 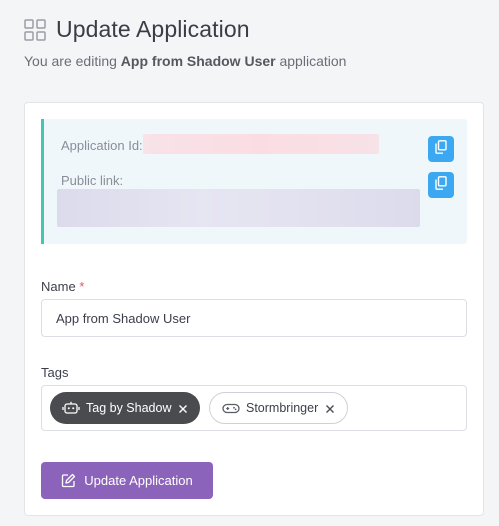 What do you see at coordinates (282, 408) in the screenshot?
I see `tag-chip-label: Stormbringer` at bounding box center [282, 408].